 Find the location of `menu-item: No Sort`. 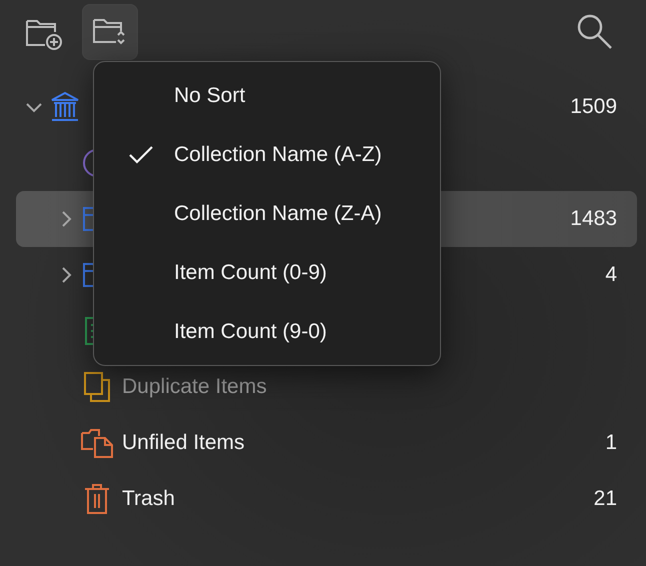

menu-item: No Sort is located at coordinates (267, 95).